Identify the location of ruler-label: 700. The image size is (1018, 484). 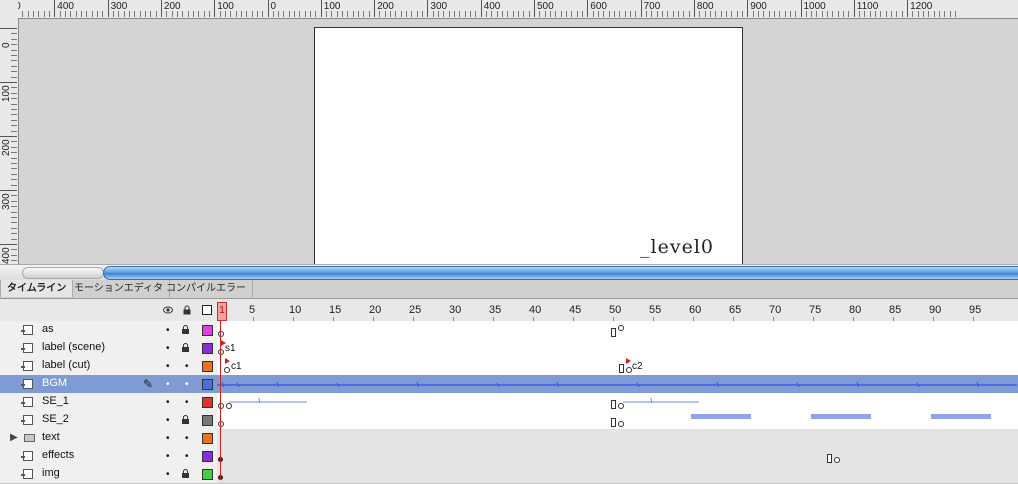
(652, 6).